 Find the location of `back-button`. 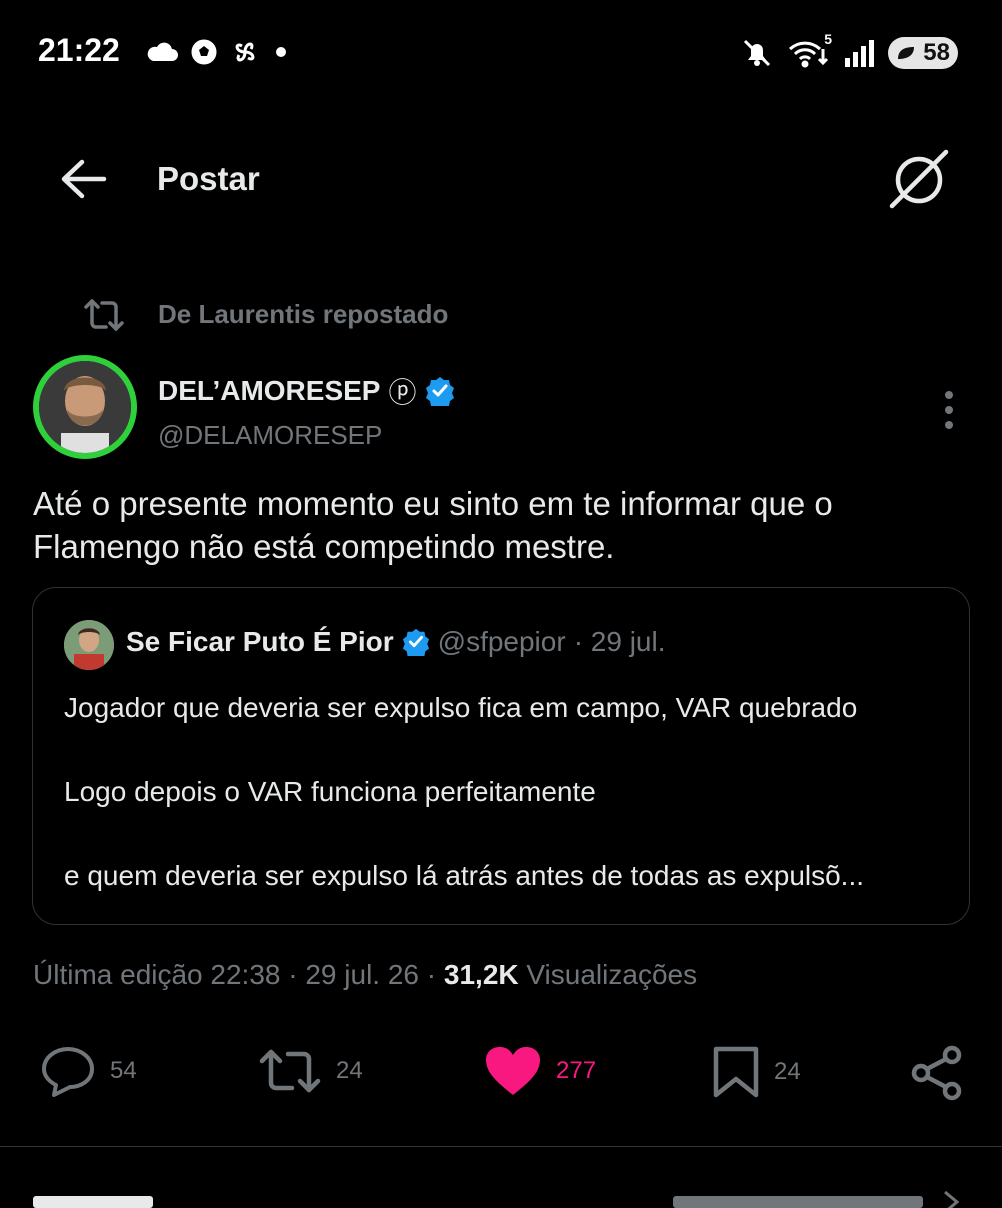

back-button is located at coordinates (84, 179).